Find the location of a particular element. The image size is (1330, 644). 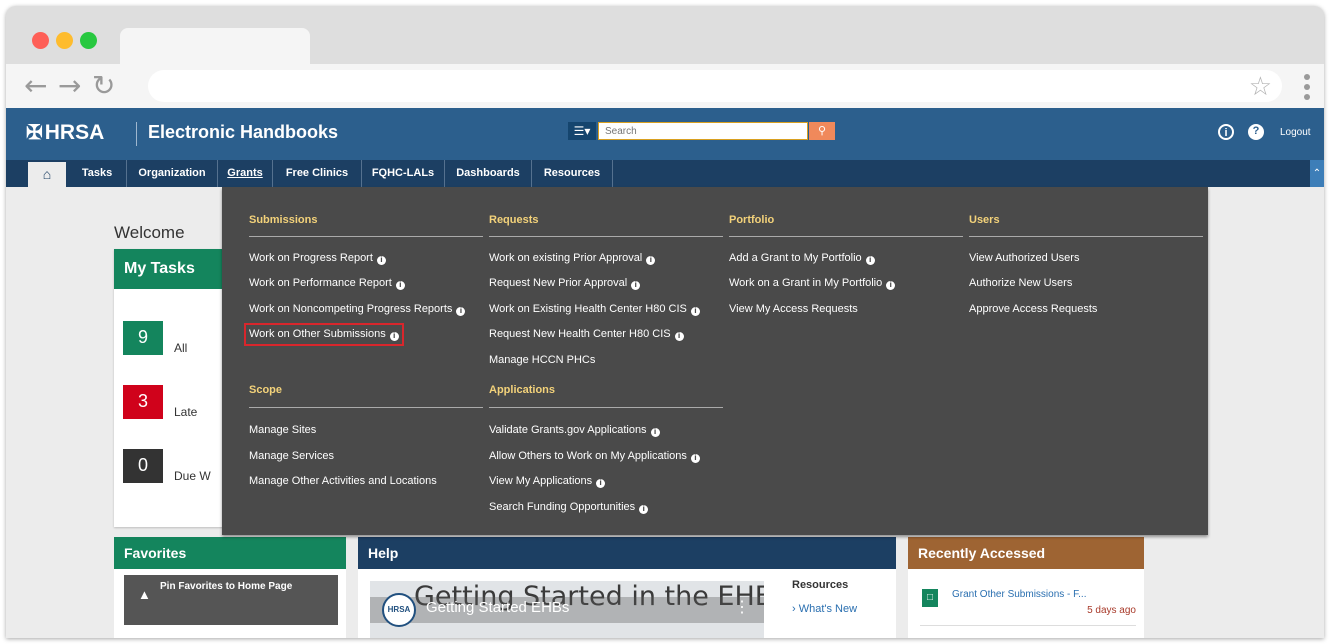

recent-item-time: 5 days ago is located at coordinates (1111, 610).